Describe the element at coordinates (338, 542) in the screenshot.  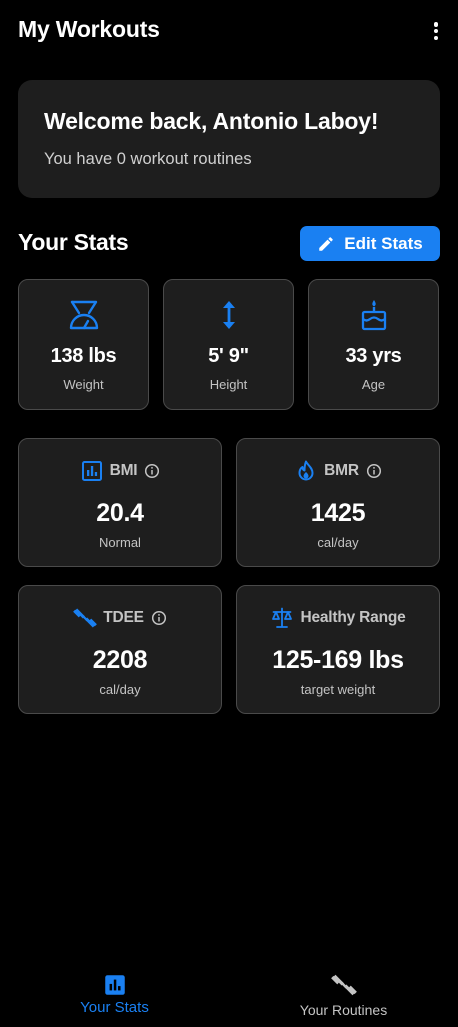
I see `bmr-label: cal/day` at that location.